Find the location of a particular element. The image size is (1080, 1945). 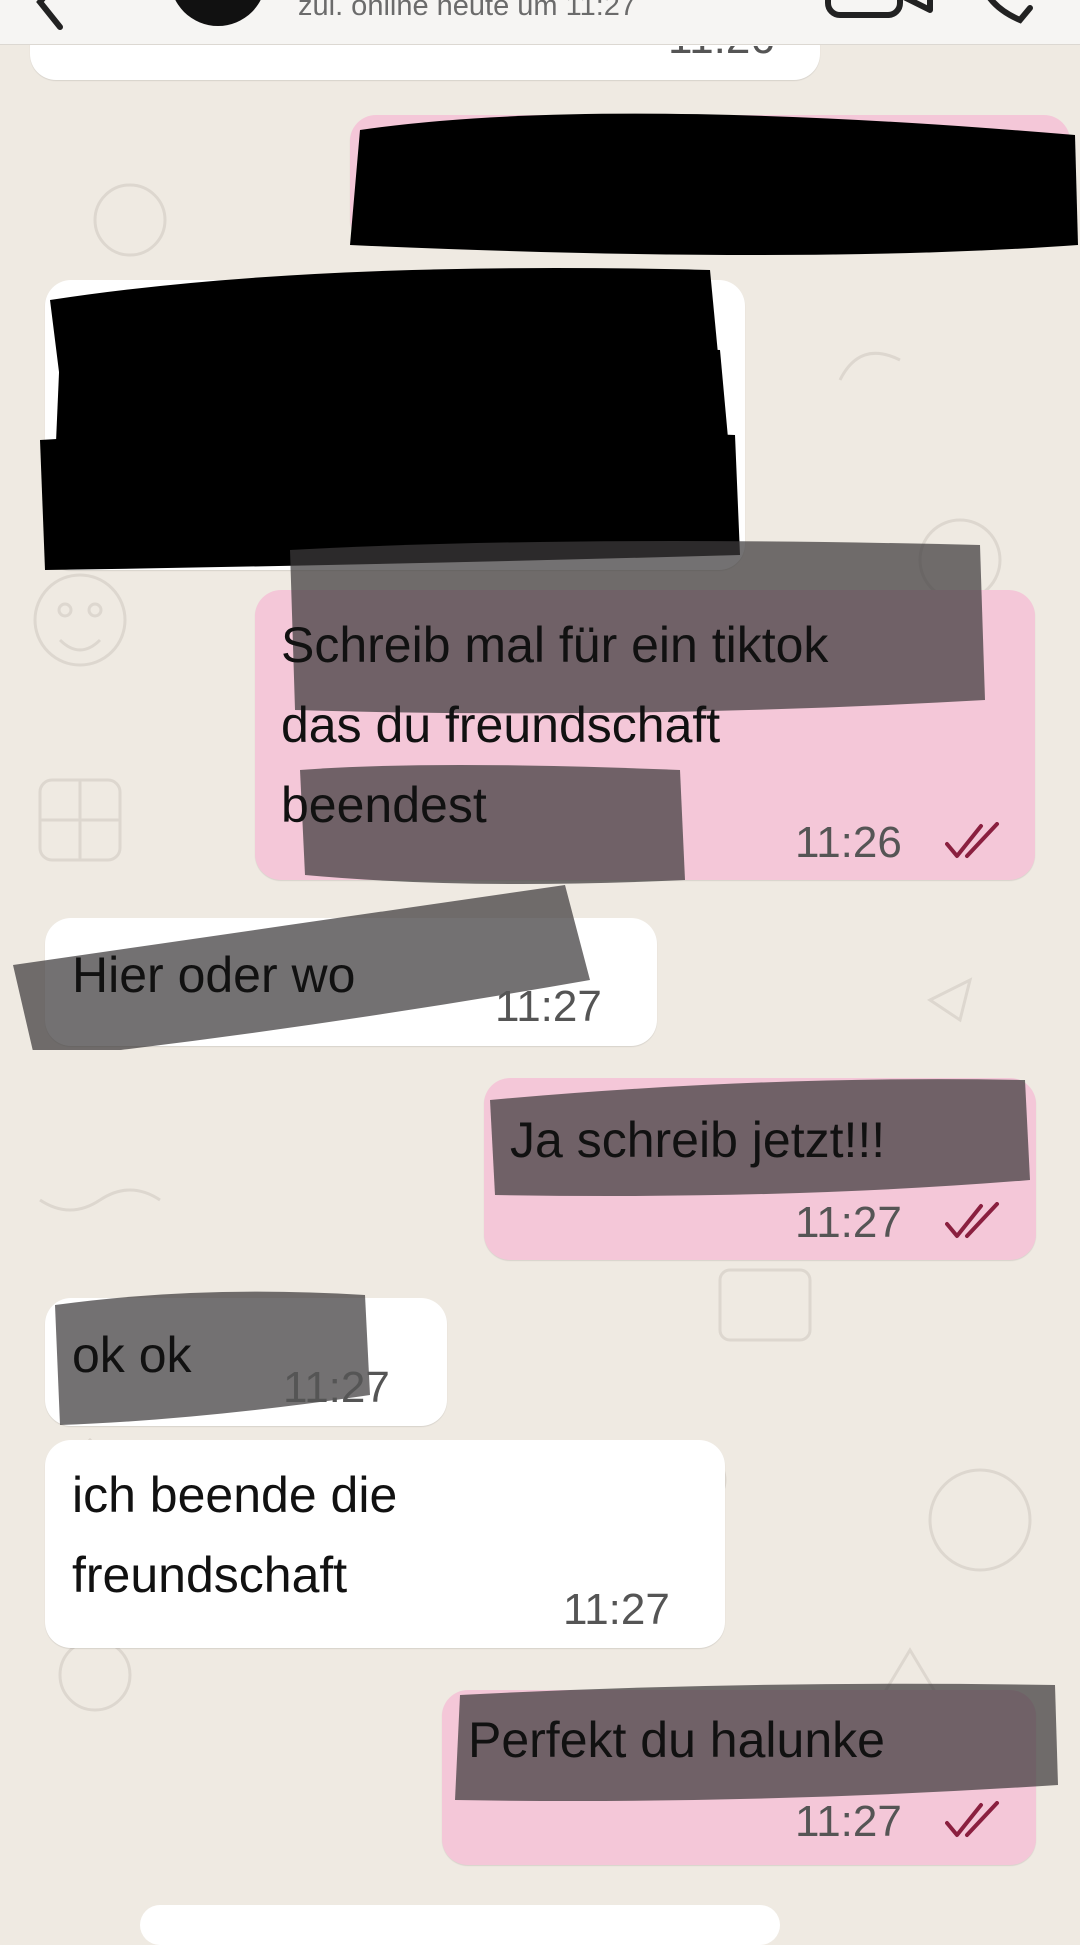

message-text: Perfekt du halunke is located at coordinates (676, 1740).